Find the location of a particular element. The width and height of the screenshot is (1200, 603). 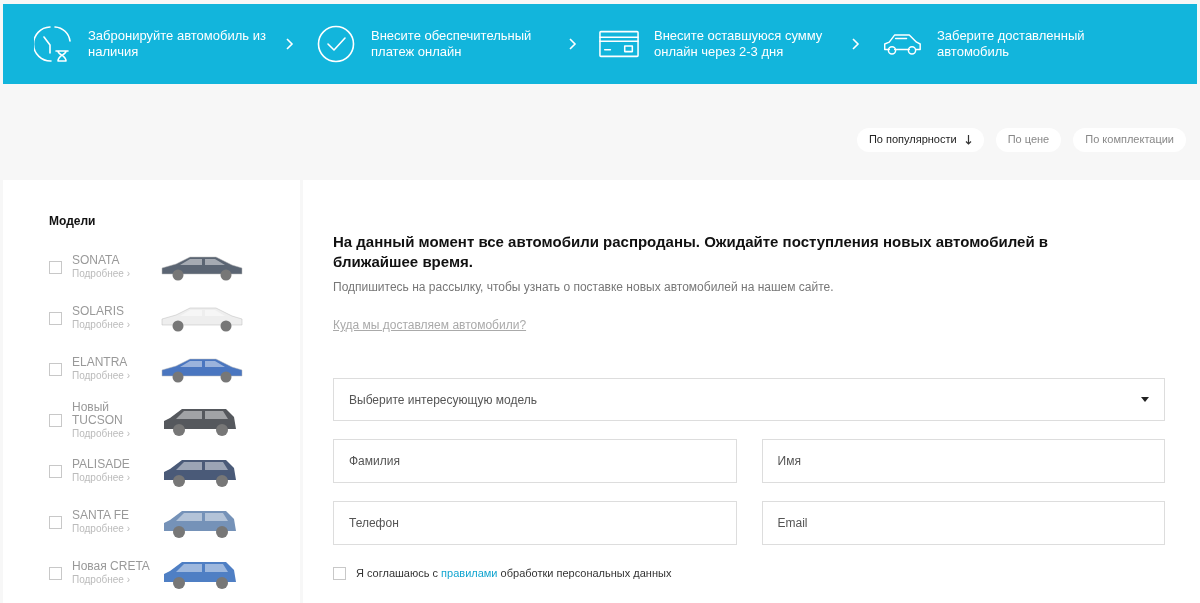

card-icon is located at coordinates (619, 44).